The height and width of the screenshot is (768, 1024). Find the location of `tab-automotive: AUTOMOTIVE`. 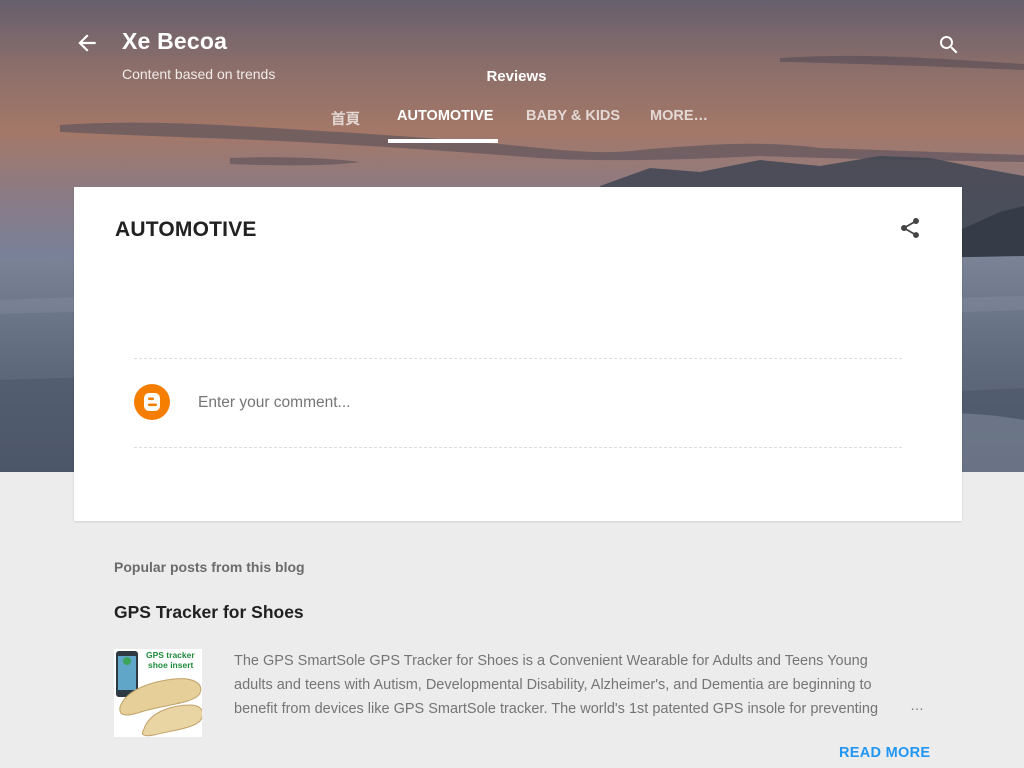

tab-automotive: AUTOMOTIVE is located at coordinates (445, 116).